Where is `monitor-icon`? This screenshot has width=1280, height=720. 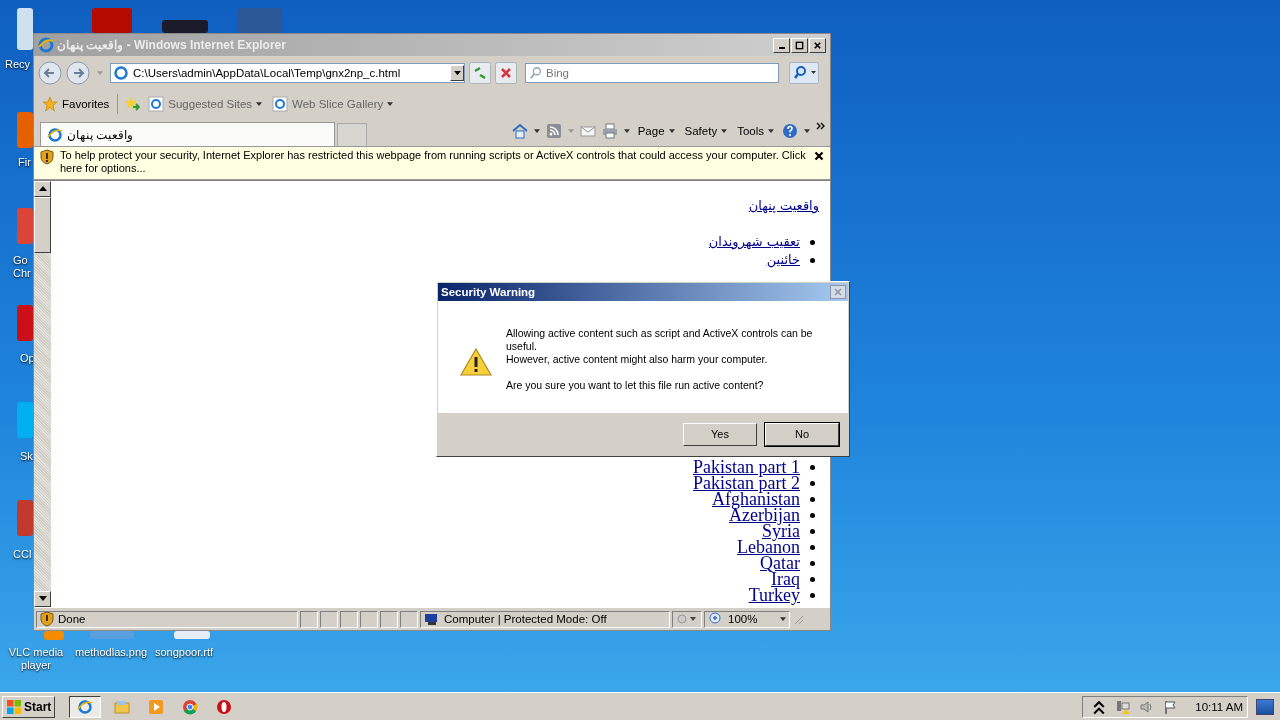
monitor-icon is located at coordinates (432, 619).